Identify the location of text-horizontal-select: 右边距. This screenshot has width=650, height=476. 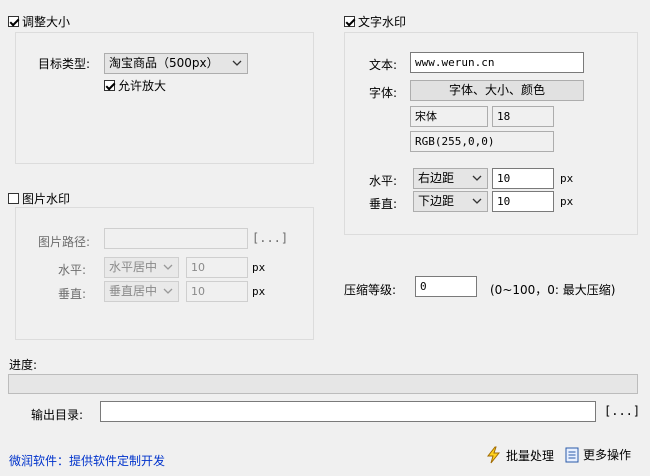
(450, 178).